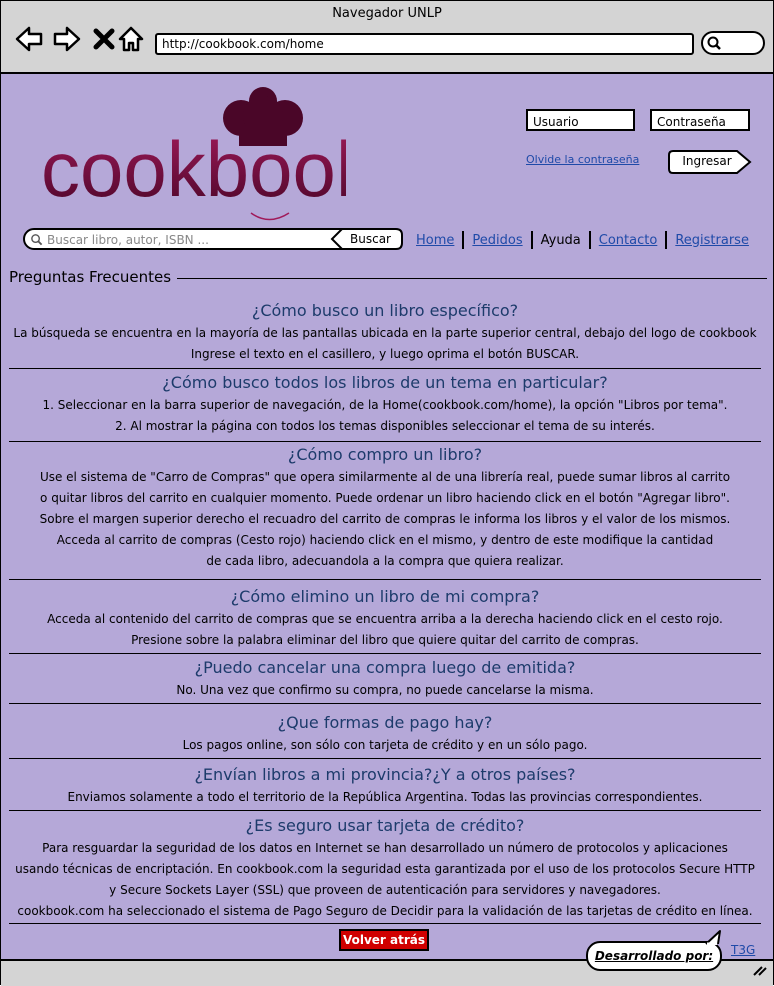  I want to click on login-button: Ingresar, so click(710, 162).